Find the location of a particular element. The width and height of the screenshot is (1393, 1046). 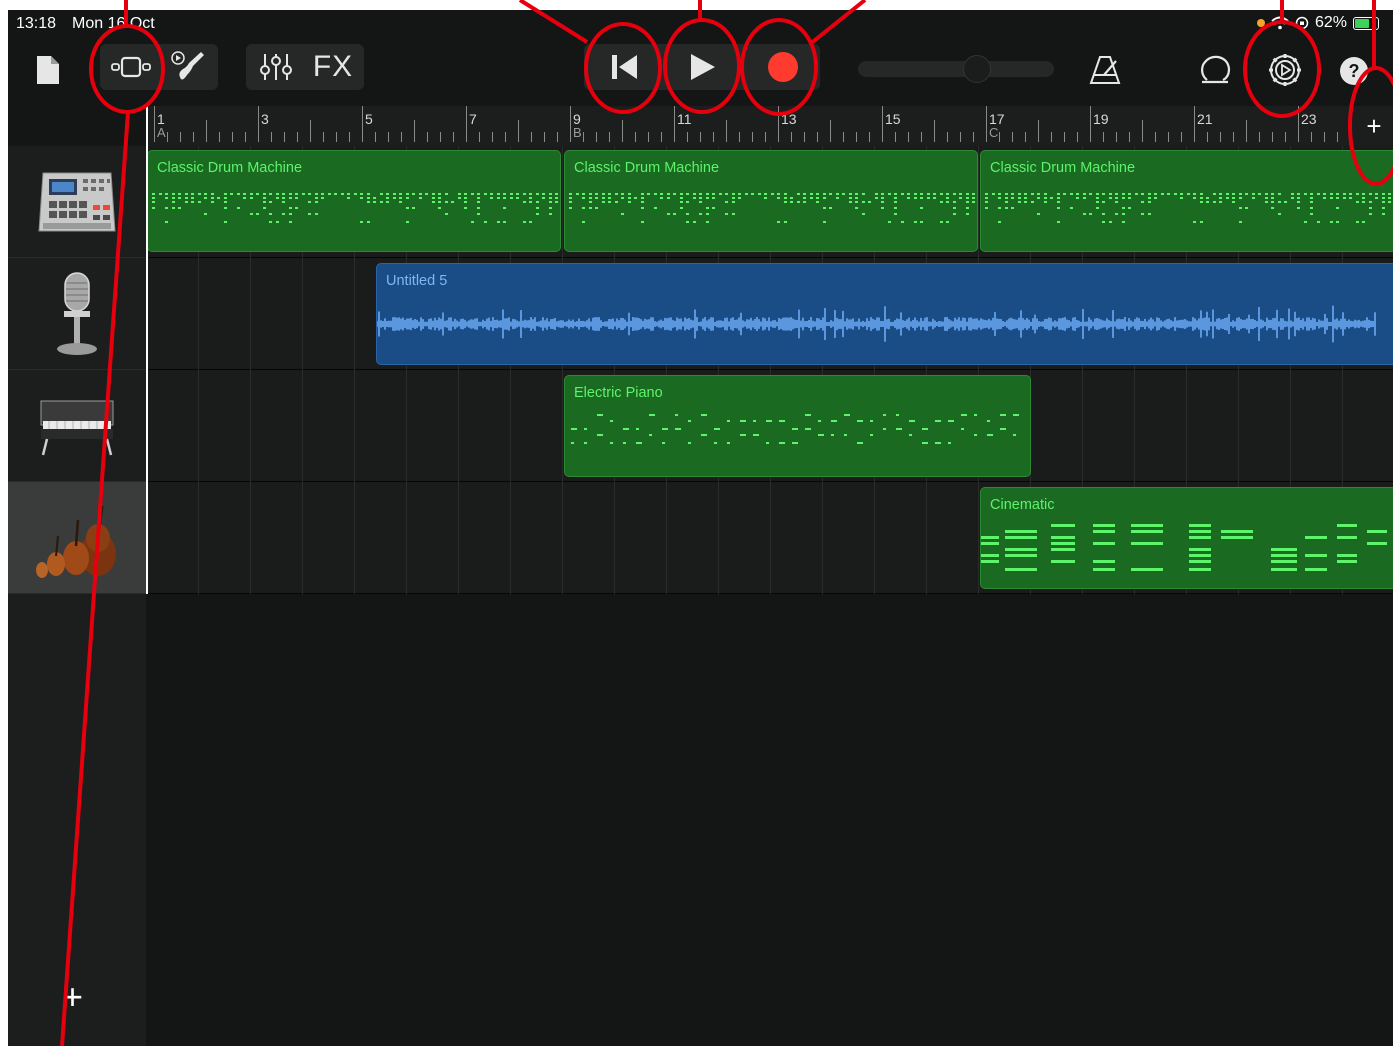

region-classic-drum-machine-3: Classic Drum Machine is located at coordinates (1186, 201).